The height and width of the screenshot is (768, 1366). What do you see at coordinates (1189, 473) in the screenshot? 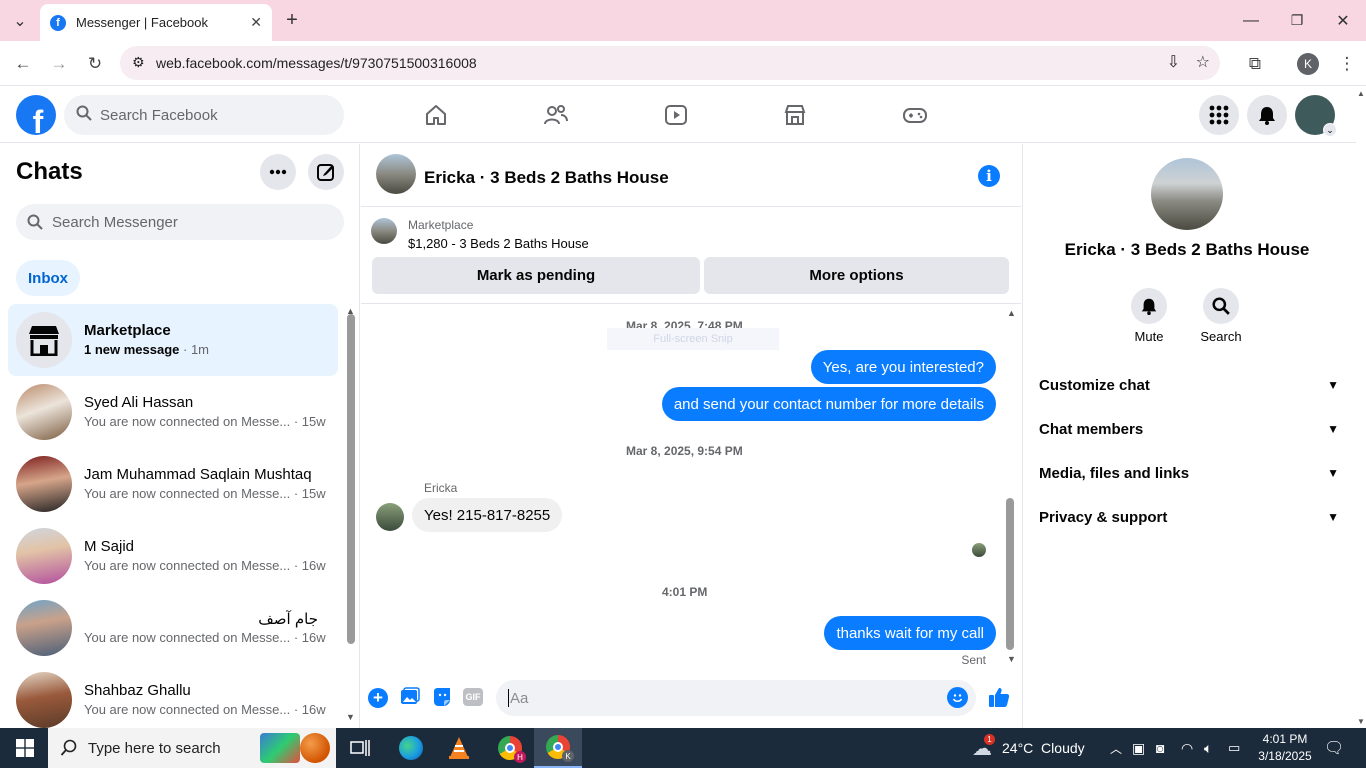
I see `media-files-links-section: Media, files and links ▼` at bounding box center [1189, 473].